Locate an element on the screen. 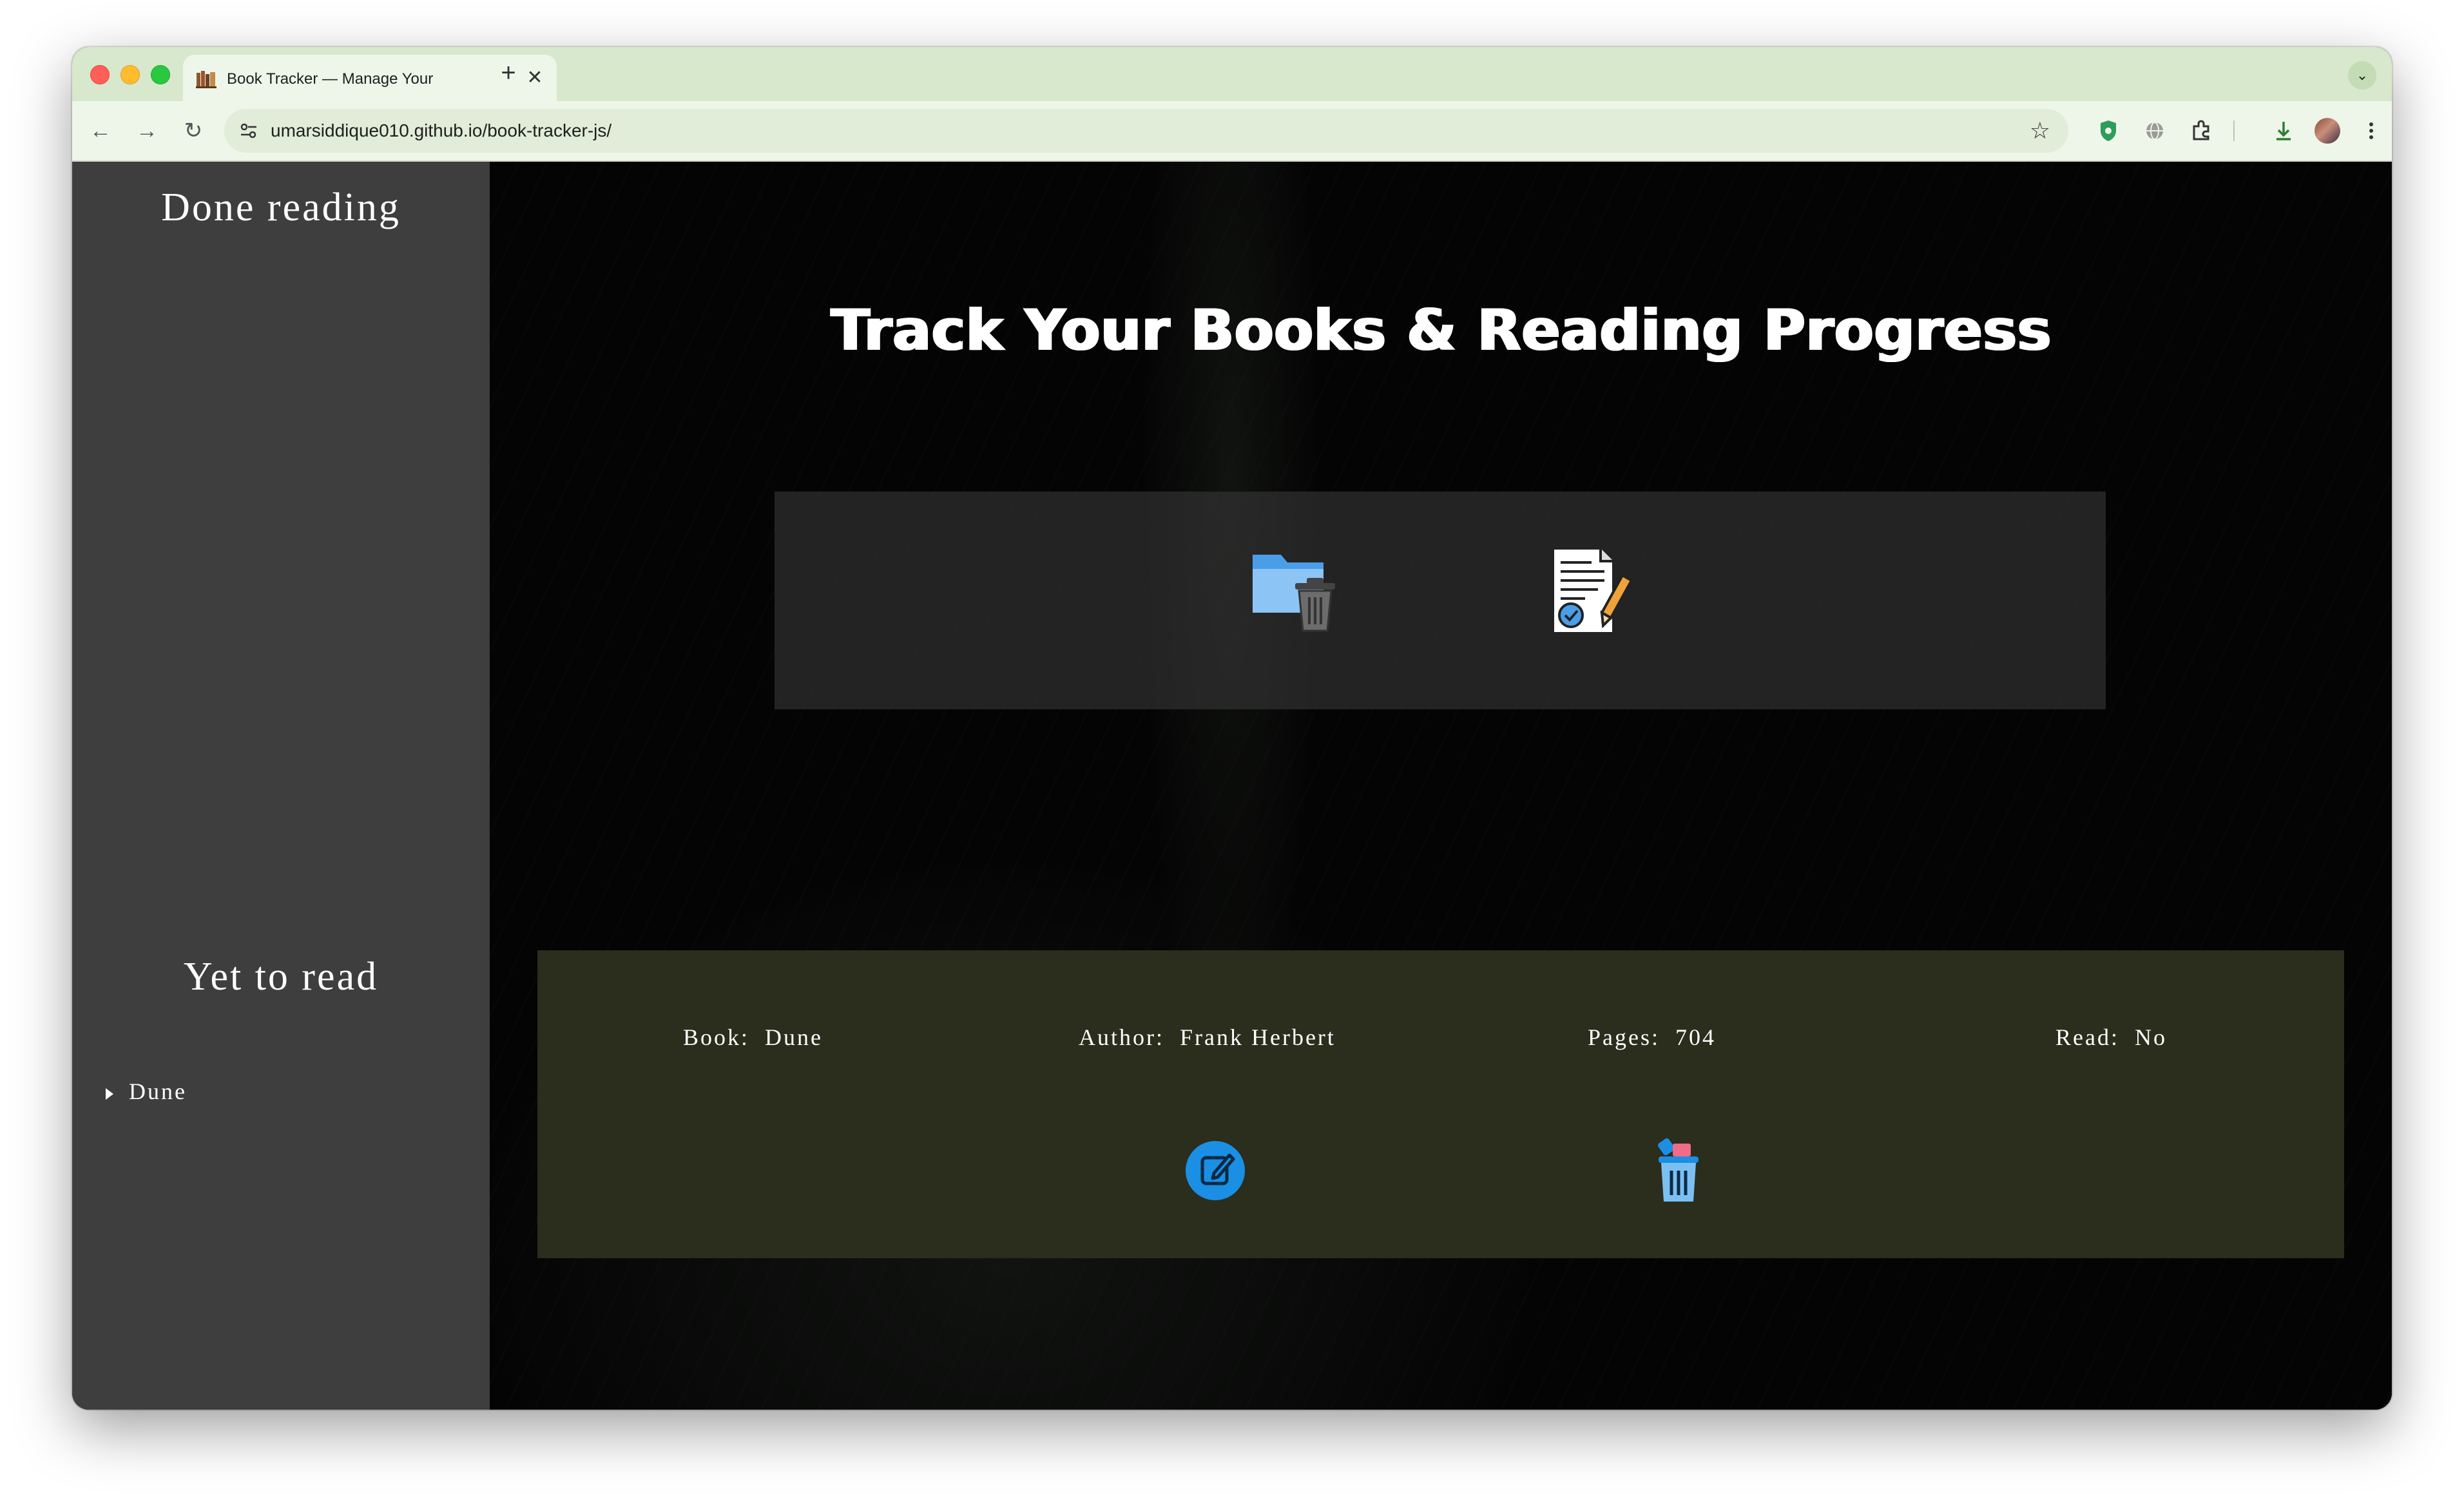 This screenshot has height=1505, width=2464. book-title-value: Dune is located at coordinates (794, 1037).